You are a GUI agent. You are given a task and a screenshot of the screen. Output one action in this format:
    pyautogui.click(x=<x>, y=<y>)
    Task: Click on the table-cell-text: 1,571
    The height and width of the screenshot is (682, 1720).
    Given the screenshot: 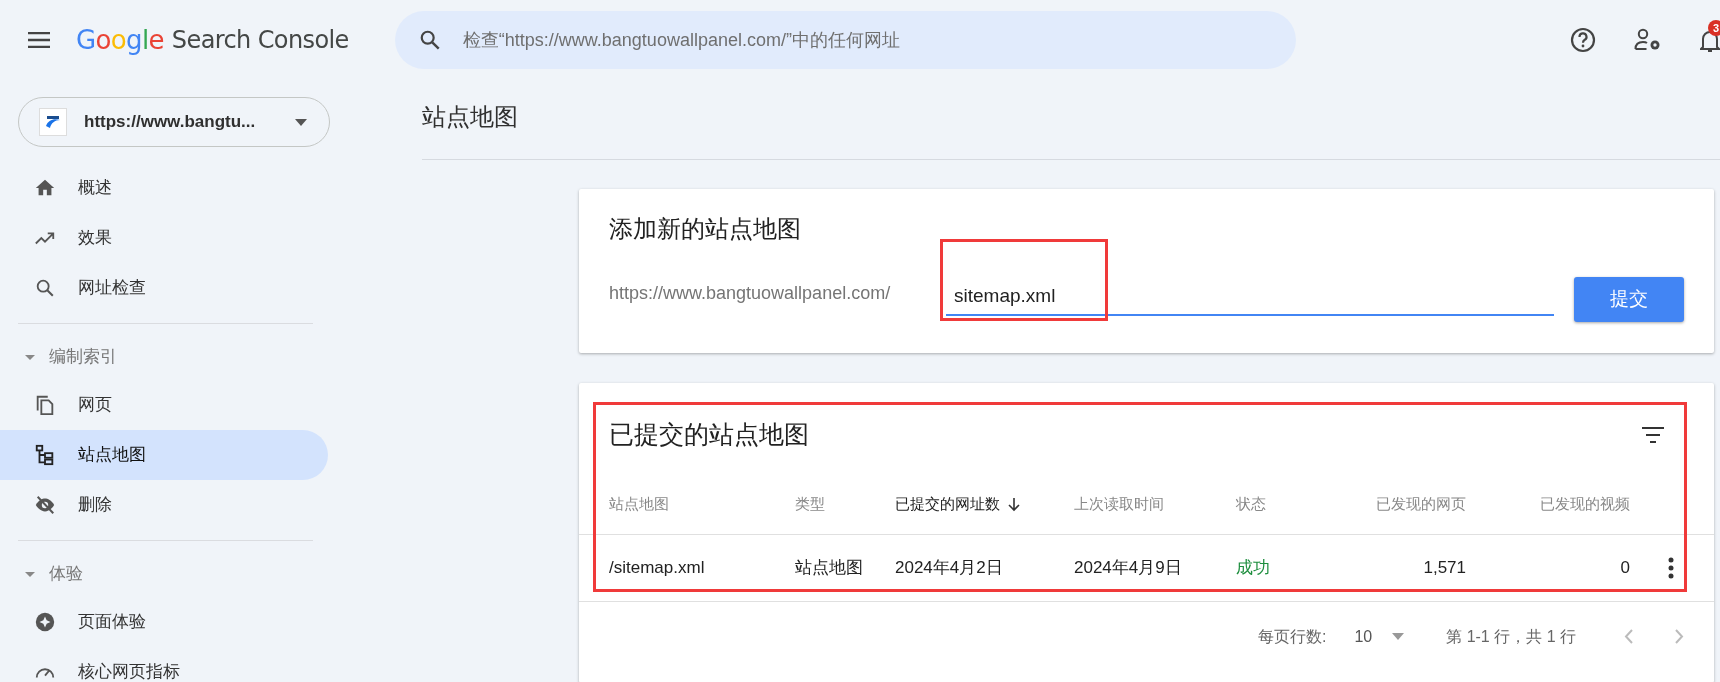 What is the action you would take?
    pyautogui.click(x=1444, y=568)
    